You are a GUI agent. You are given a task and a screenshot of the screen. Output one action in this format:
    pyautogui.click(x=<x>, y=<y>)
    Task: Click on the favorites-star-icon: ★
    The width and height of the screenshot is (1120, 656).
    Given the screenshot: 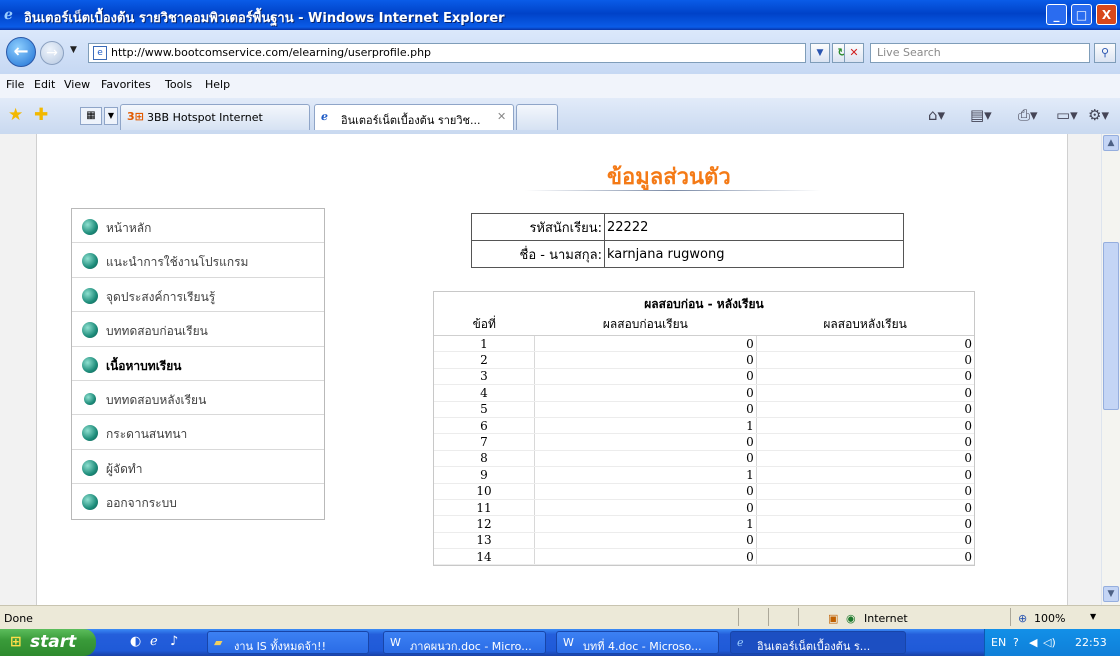 What is the action you would take?
    pyautogui.click(x=15, y=115)
    